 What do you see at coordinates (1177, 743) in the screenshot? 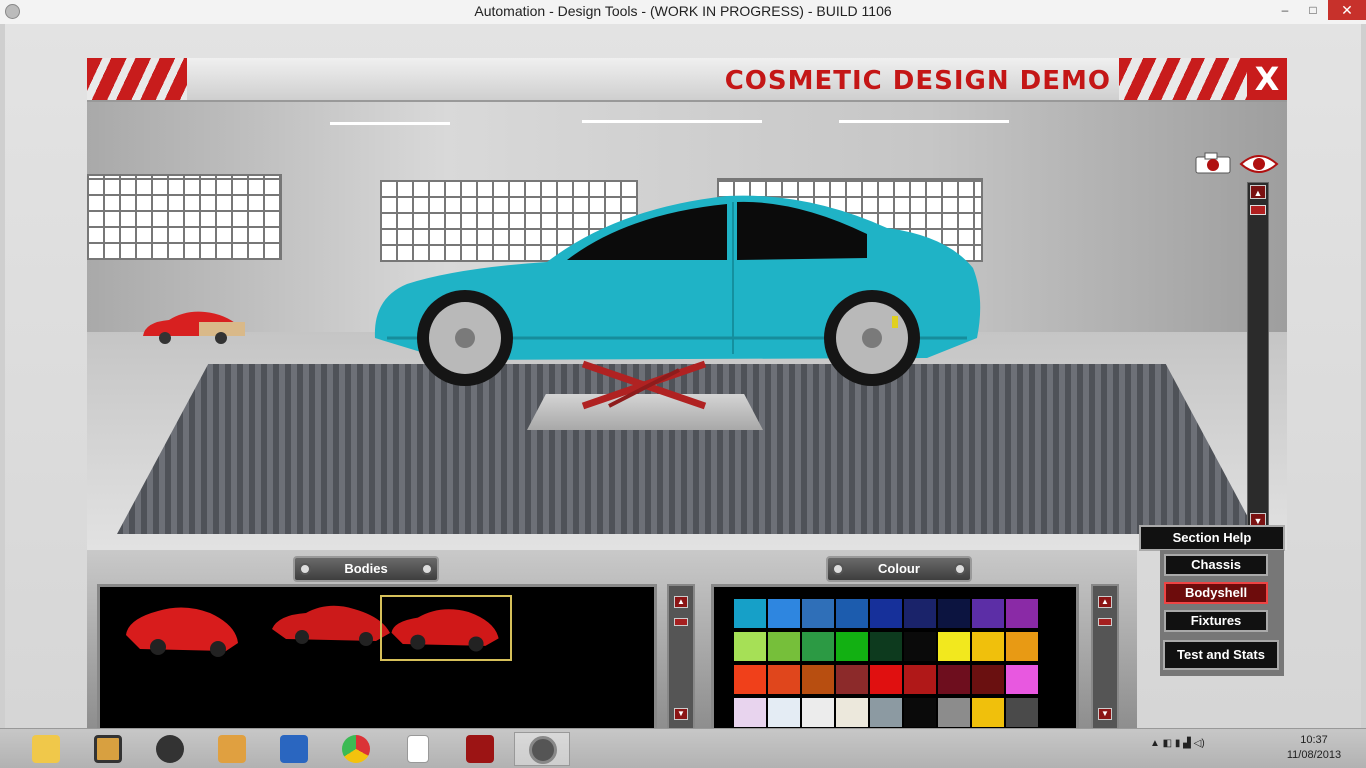
I see `system-tray: ▲ ◧ ▮ ▟ ◁)` at bounding box center [1177, 743].